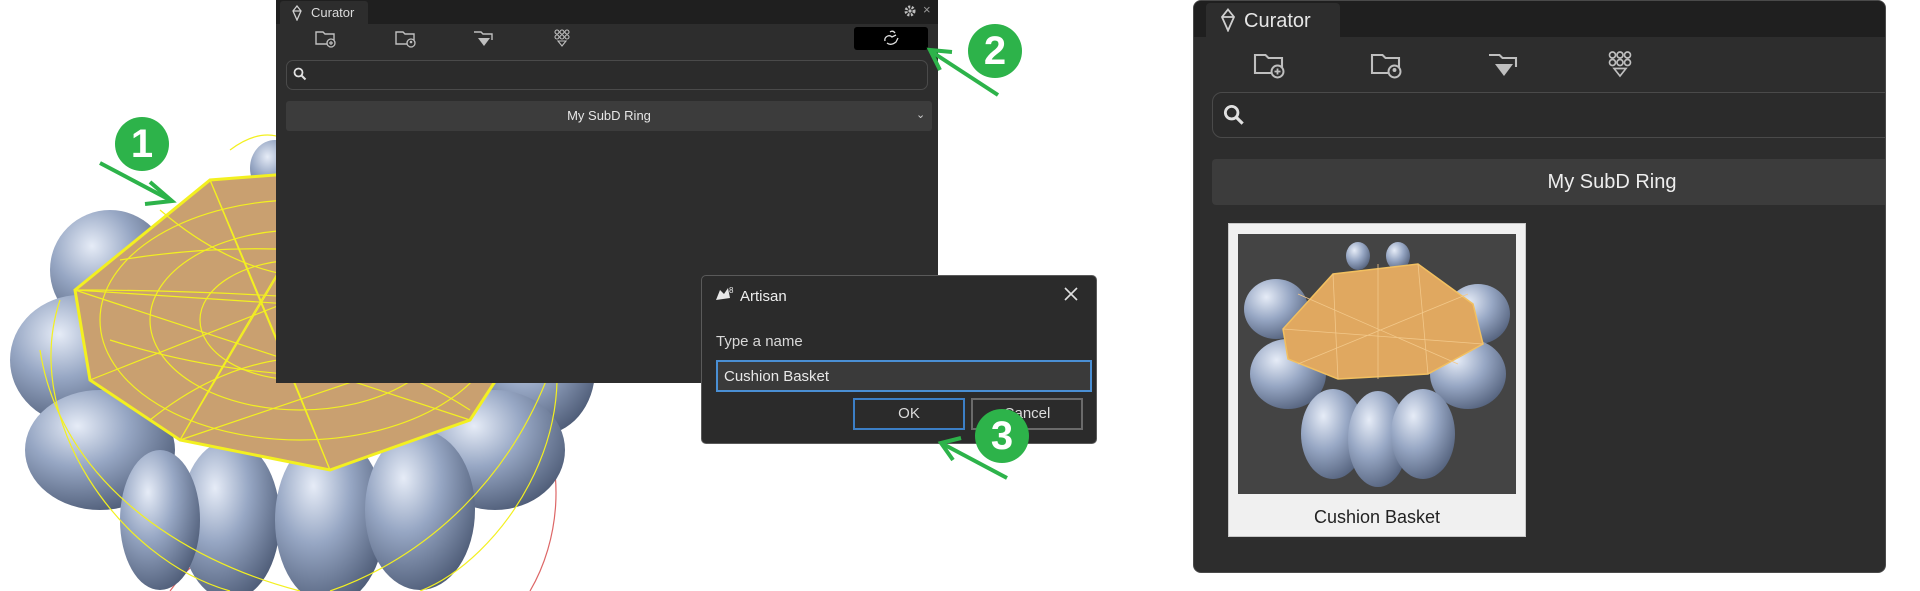 This screenshot has height=591, width=1920. I want to click on rhino-logo-icon: 8, so click(725, 293).